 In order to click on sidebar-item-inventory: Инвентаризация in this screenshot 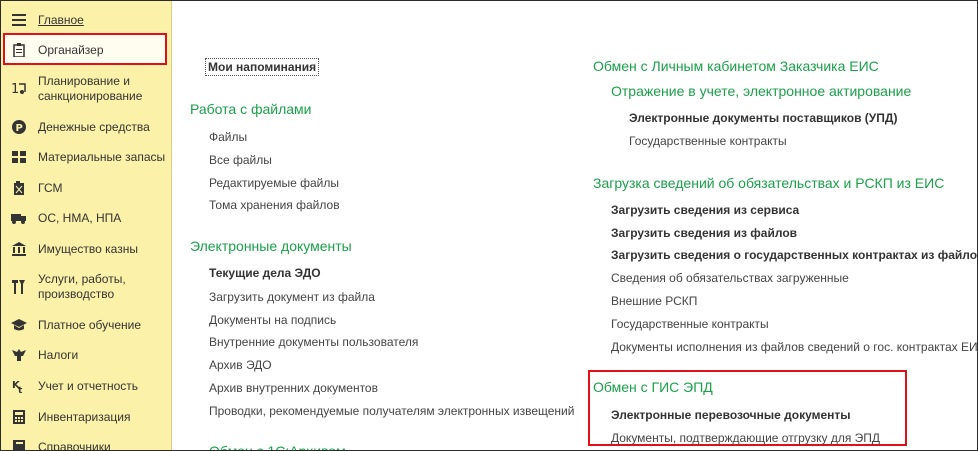, I will do `click(86, 417)`.